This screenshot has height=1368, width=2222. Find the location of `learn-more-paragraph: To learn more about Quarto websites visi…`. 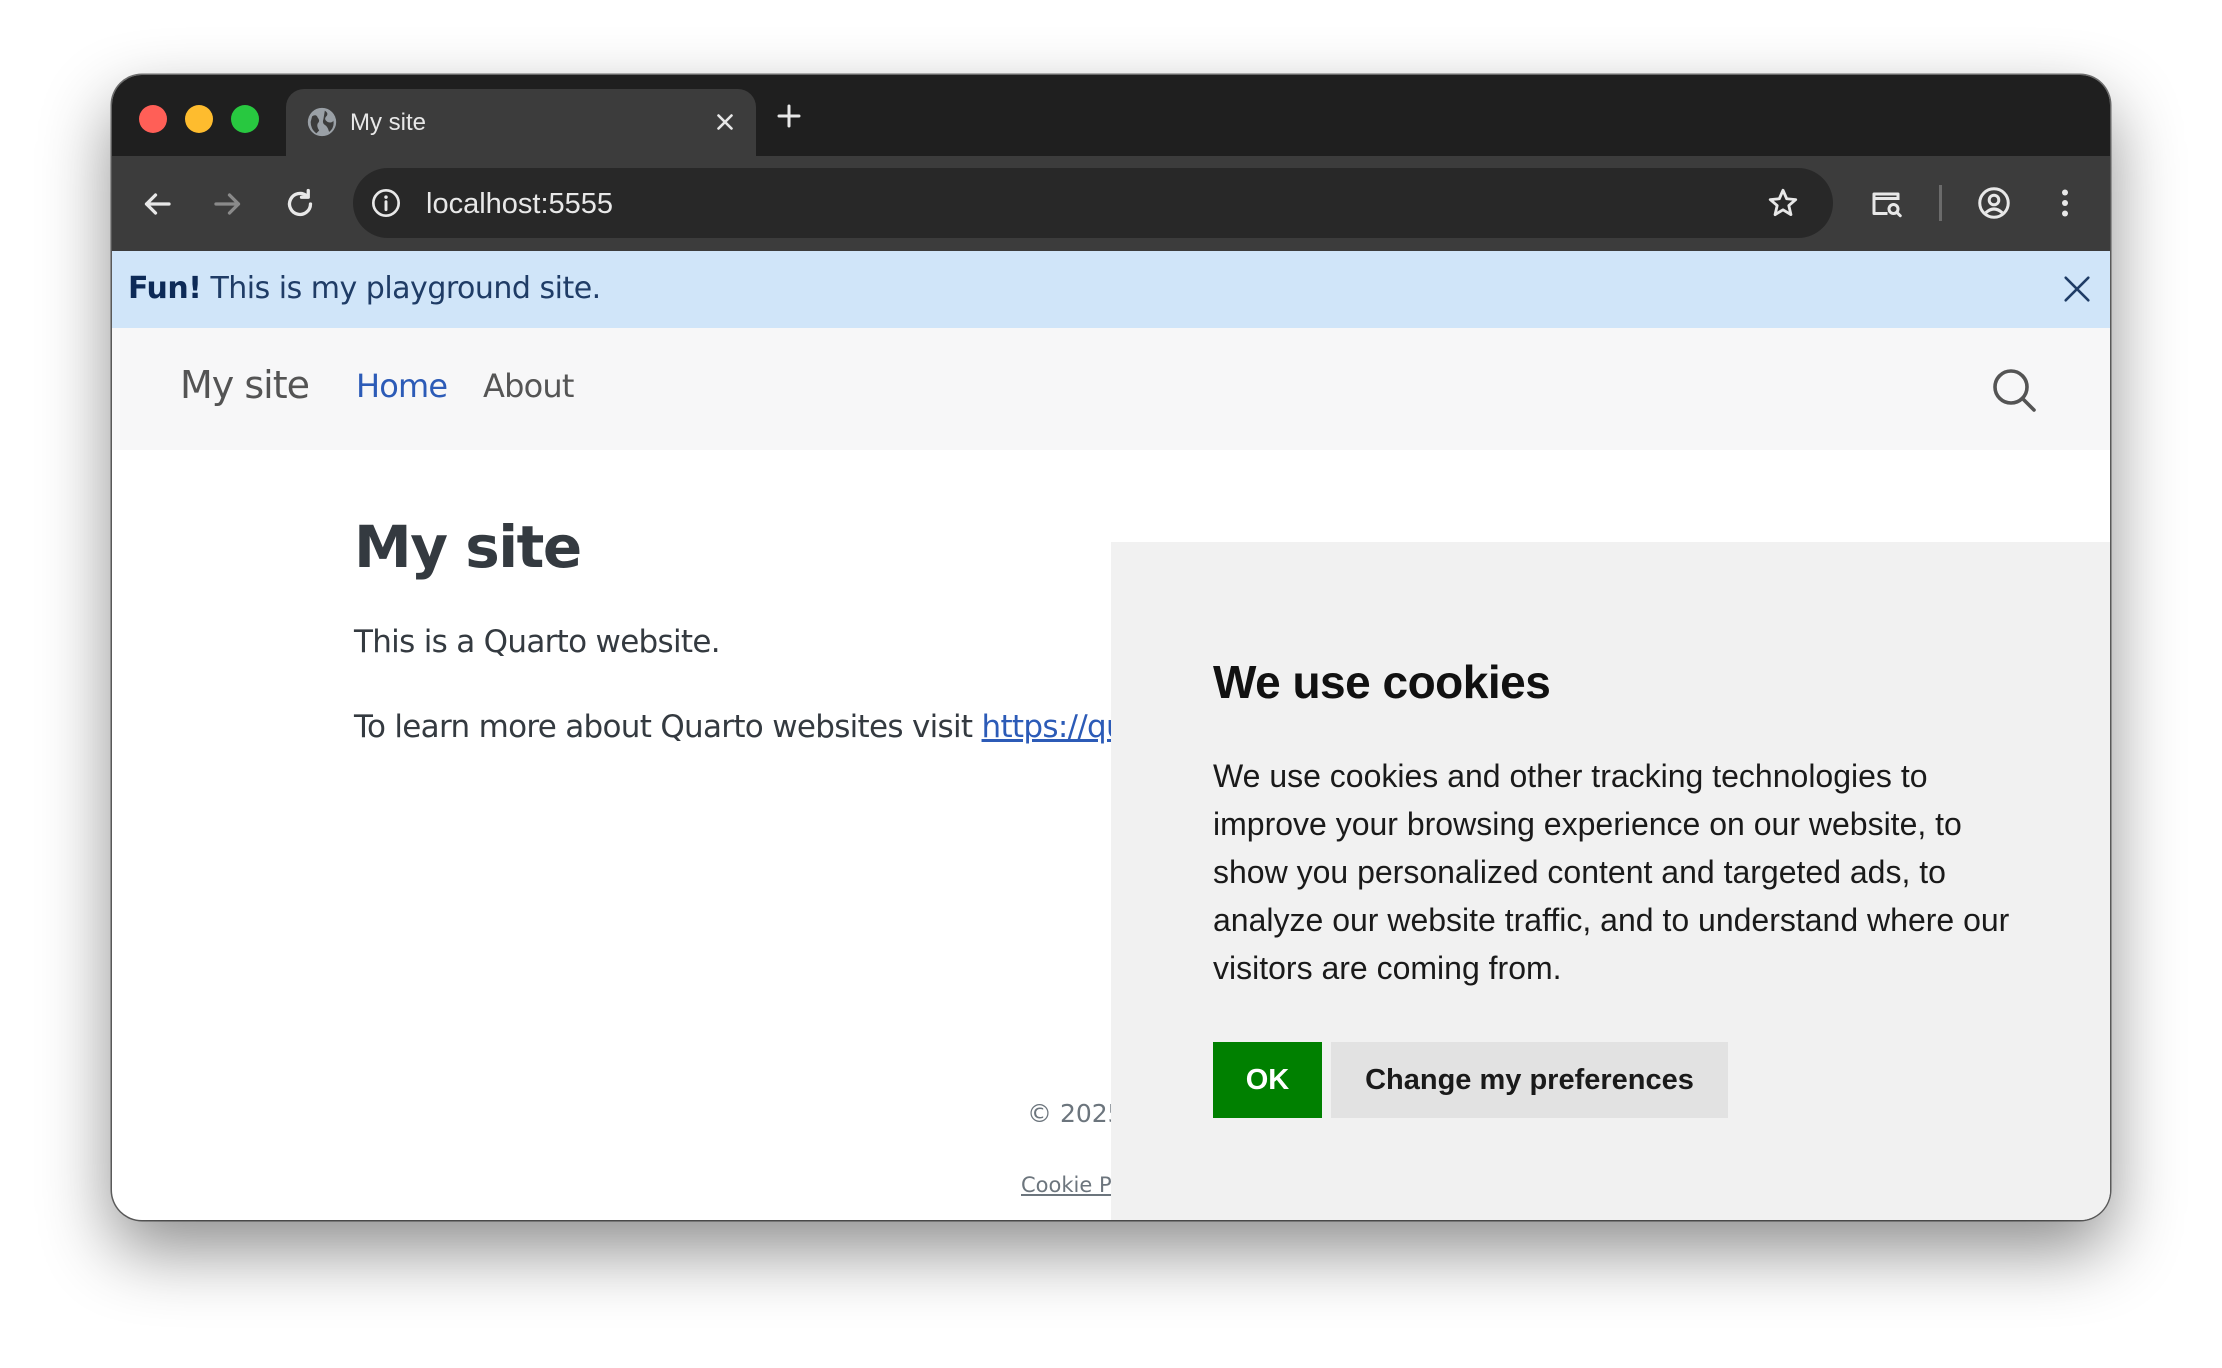

learn-more-paragraph: To learn more about Quarto websites visi… is located at coordinates (749, 727).